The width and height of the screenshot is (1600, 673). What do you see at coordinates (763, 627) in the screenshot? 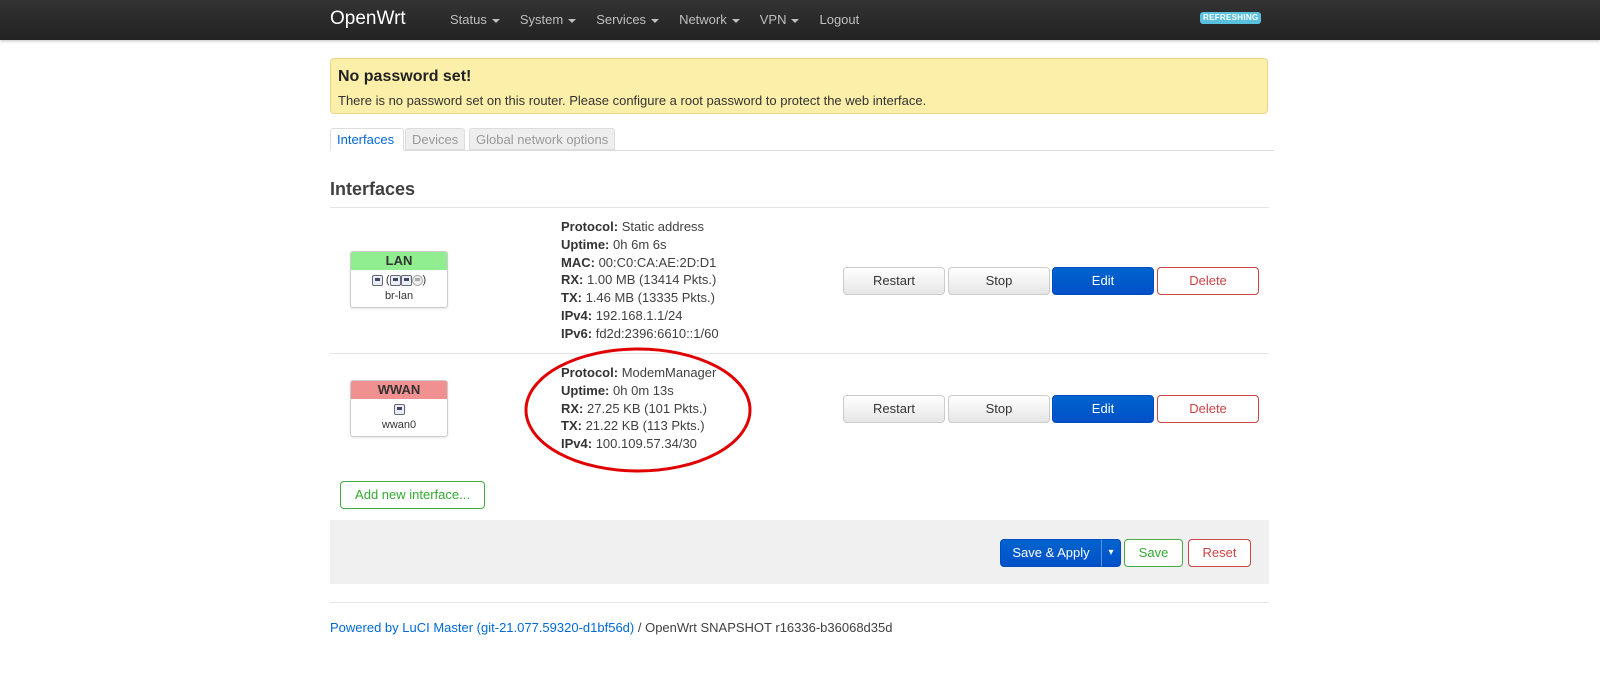
I see `footer-version-text: / OpenWrt SNAPSHOT r16336-b36068d35d` at bounding box center [763, 627].